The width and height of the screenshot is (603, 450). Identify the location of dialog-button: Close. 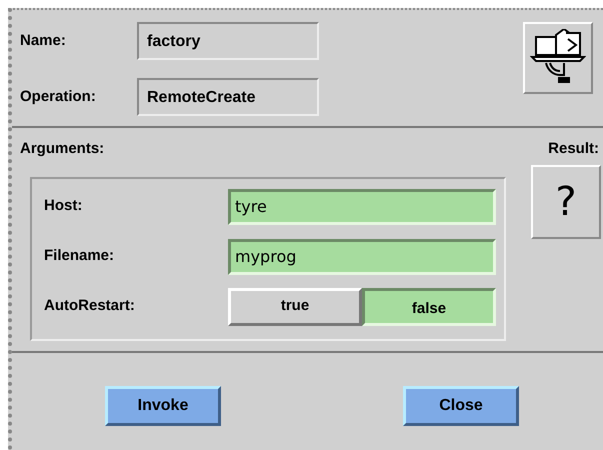
(461, 406).